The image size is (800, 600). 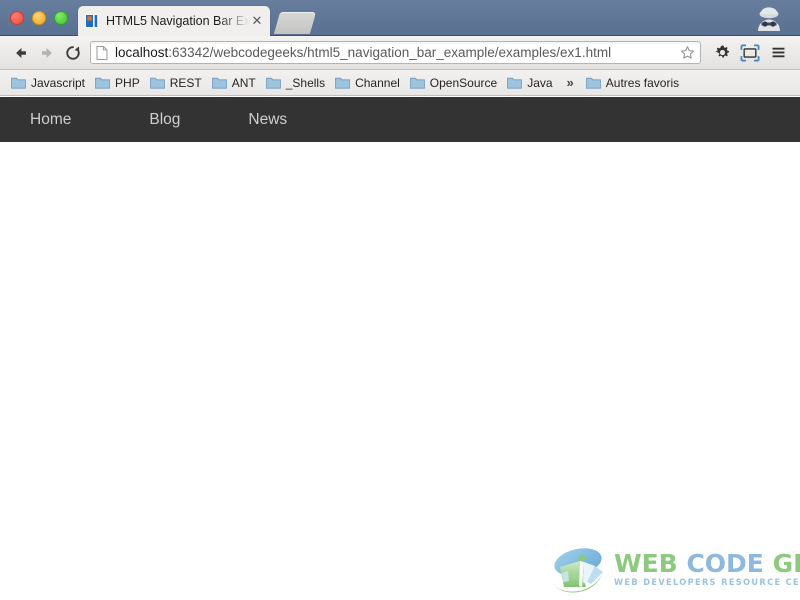 I want to click on close-window-button, so click(x=17, y=18).